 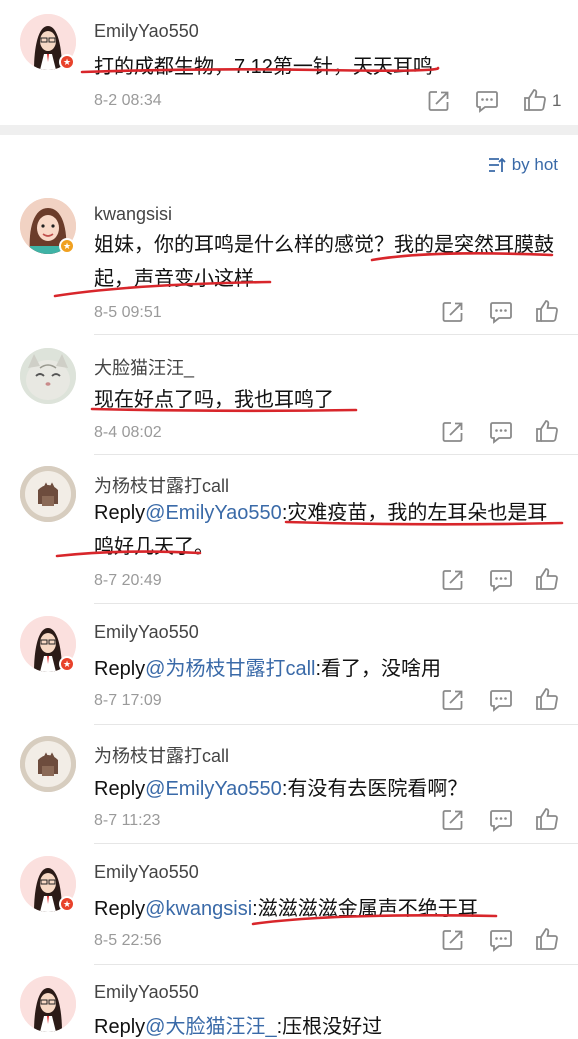 What do you see at coordinates (128, 100) in the screenshot?
I see `comment-time: 8-2 08:34` at bounding box center [128, 100].